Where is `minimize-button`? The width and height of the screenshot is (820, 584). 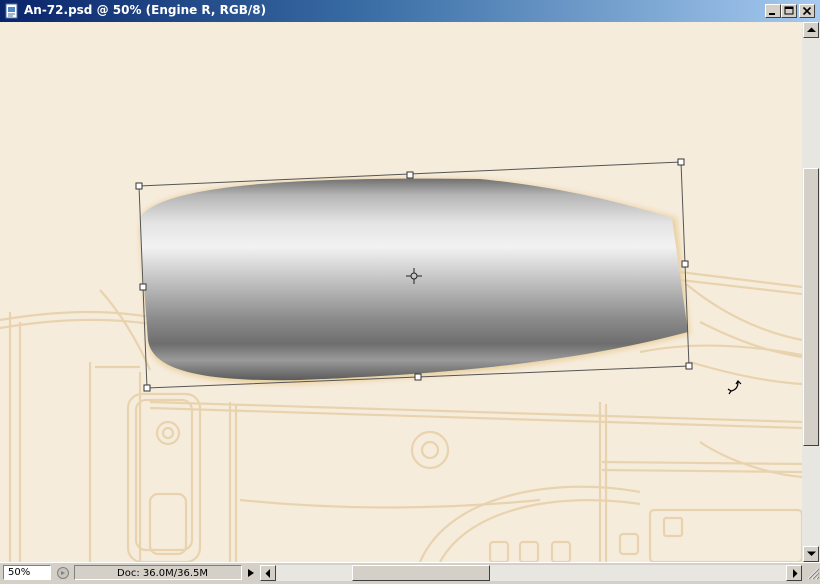 minimize-button is located at coordinates (773, 11).